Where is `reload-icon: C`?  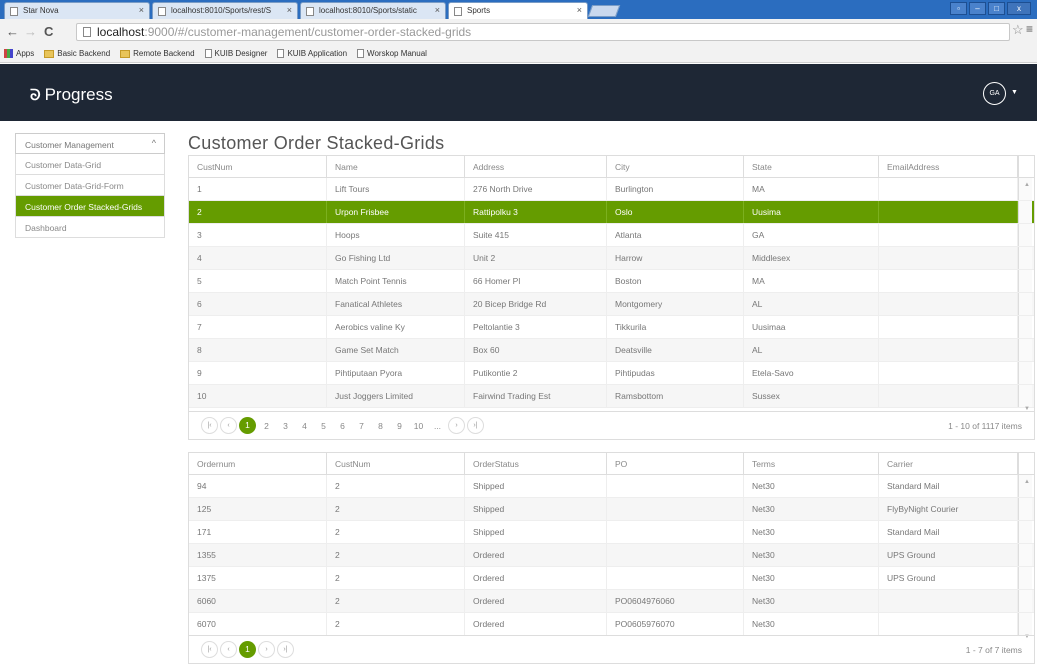
reload-icon: C is located at coordinates (48, 31).